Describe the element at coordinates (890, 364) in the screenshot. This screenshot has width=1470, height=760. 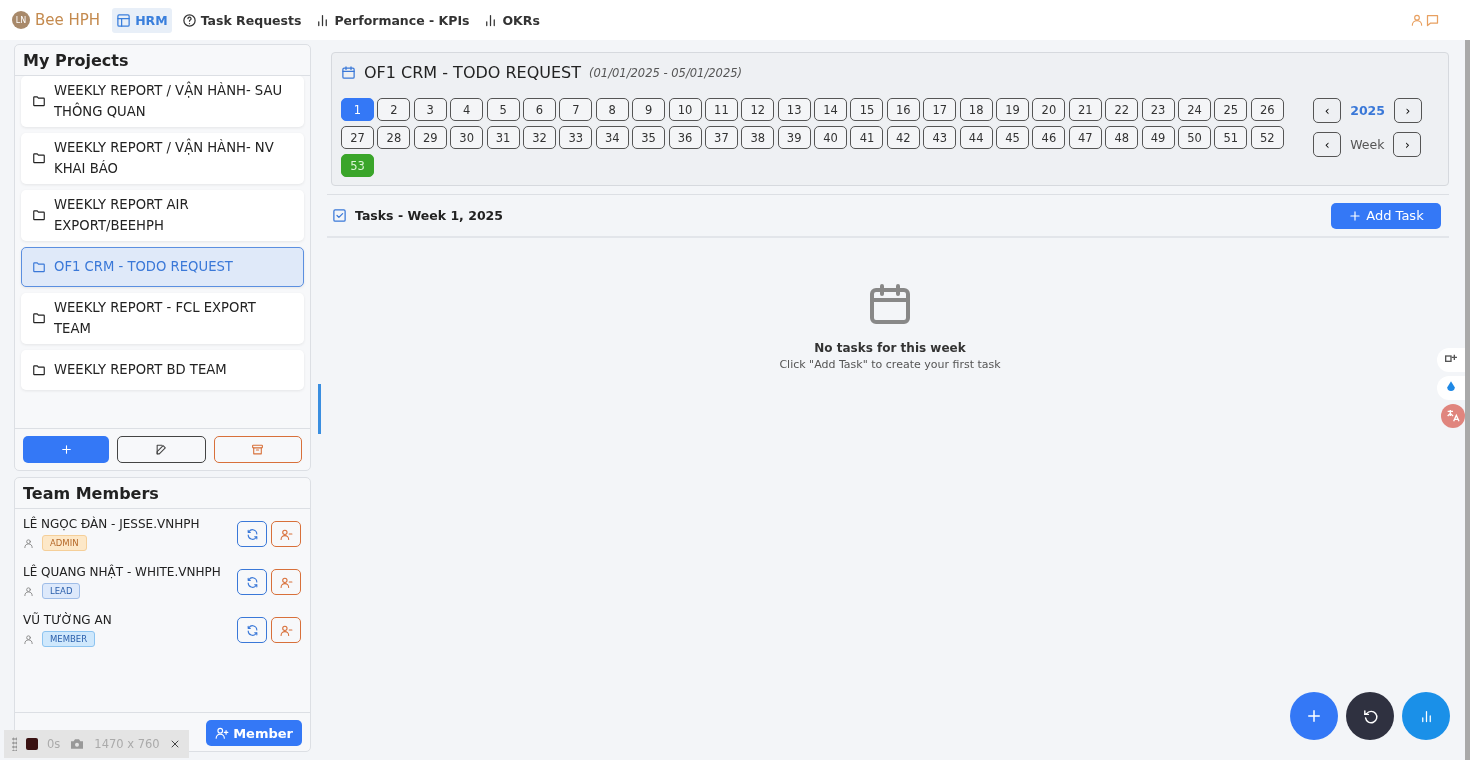
I see `empty-hint: Click "Add Task" to create your first task` at that location.